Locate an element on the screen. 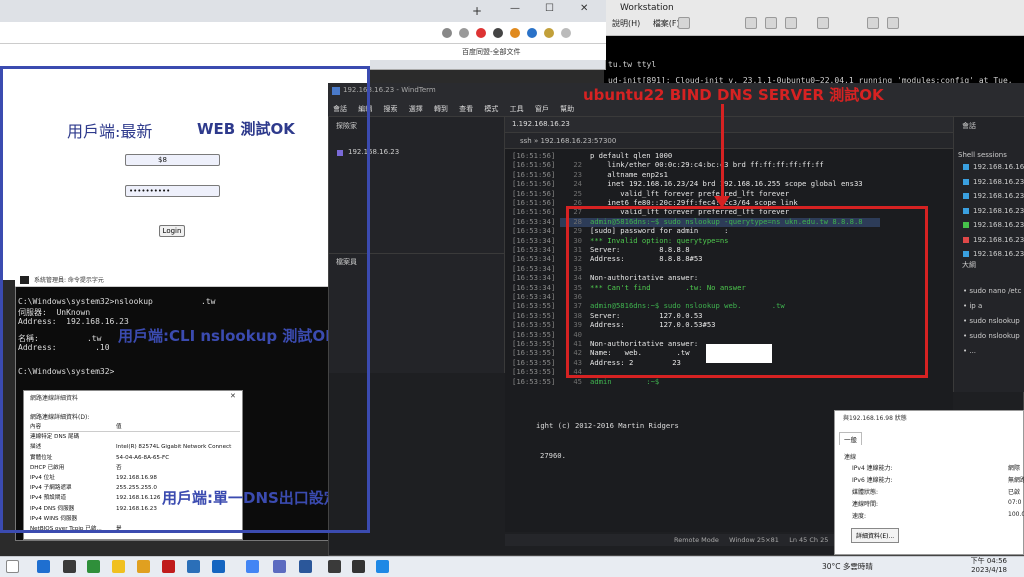 This screenshot has width=1024, height=577. tab-session: 1.192.168.16.23 is located at coordinates (541, 124).